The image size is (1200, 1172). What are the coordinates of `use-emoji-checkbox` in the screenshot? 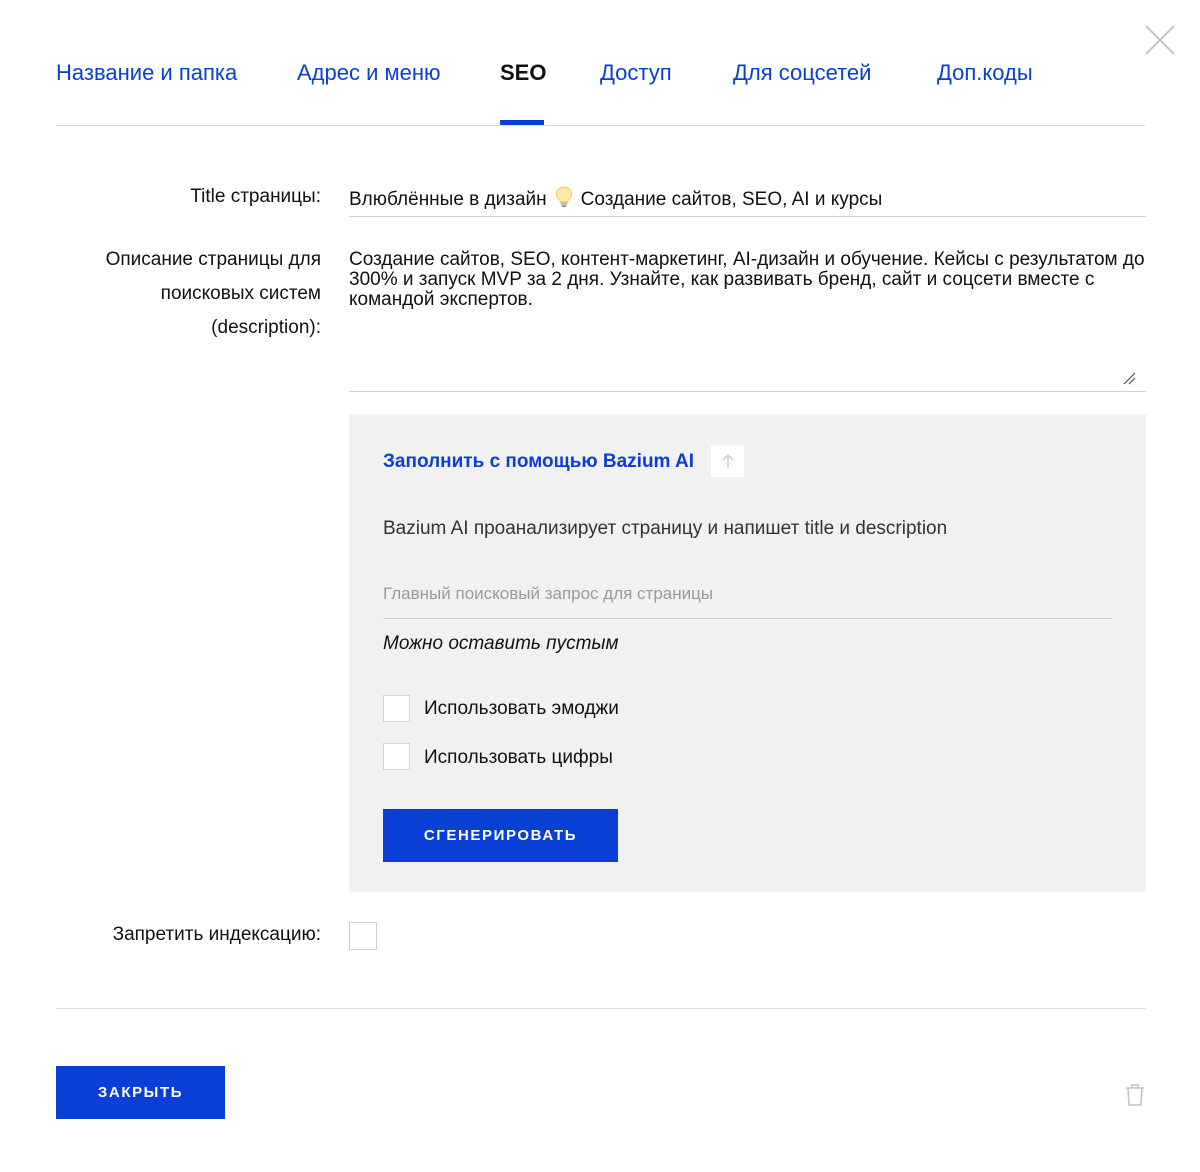 It's located at (396, 708).